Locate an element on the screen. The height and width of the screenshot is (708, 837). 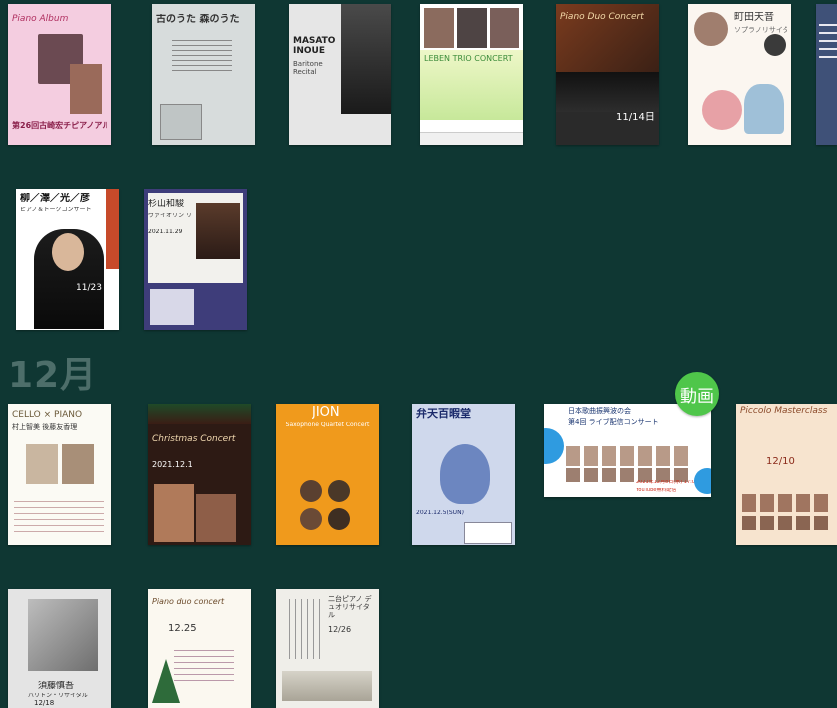
poster-circle is located at coordinates (554, 446).